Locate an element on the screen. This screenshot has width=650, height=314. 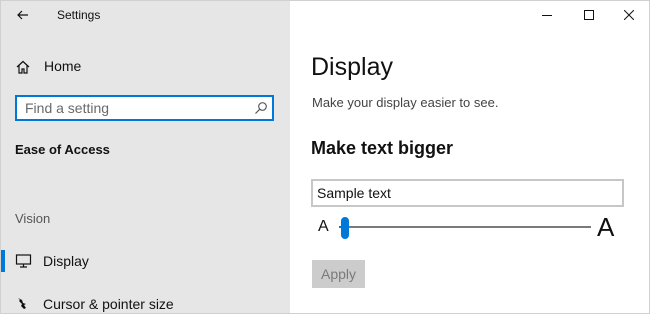
selection-indicator is located at coordinates (3, 261).